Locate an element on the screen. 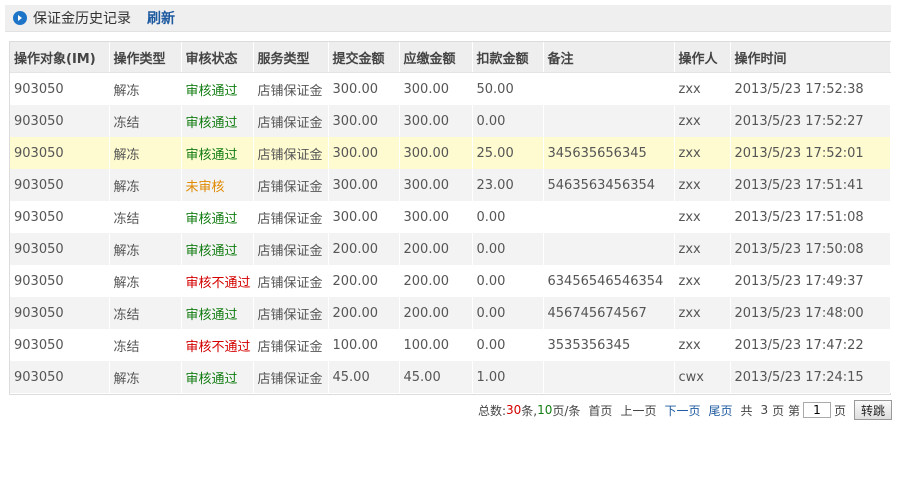 The width and height of the screenshot is (900, 500). deduct-amount-cell: 50.00 is located at coordinates (508, 88).